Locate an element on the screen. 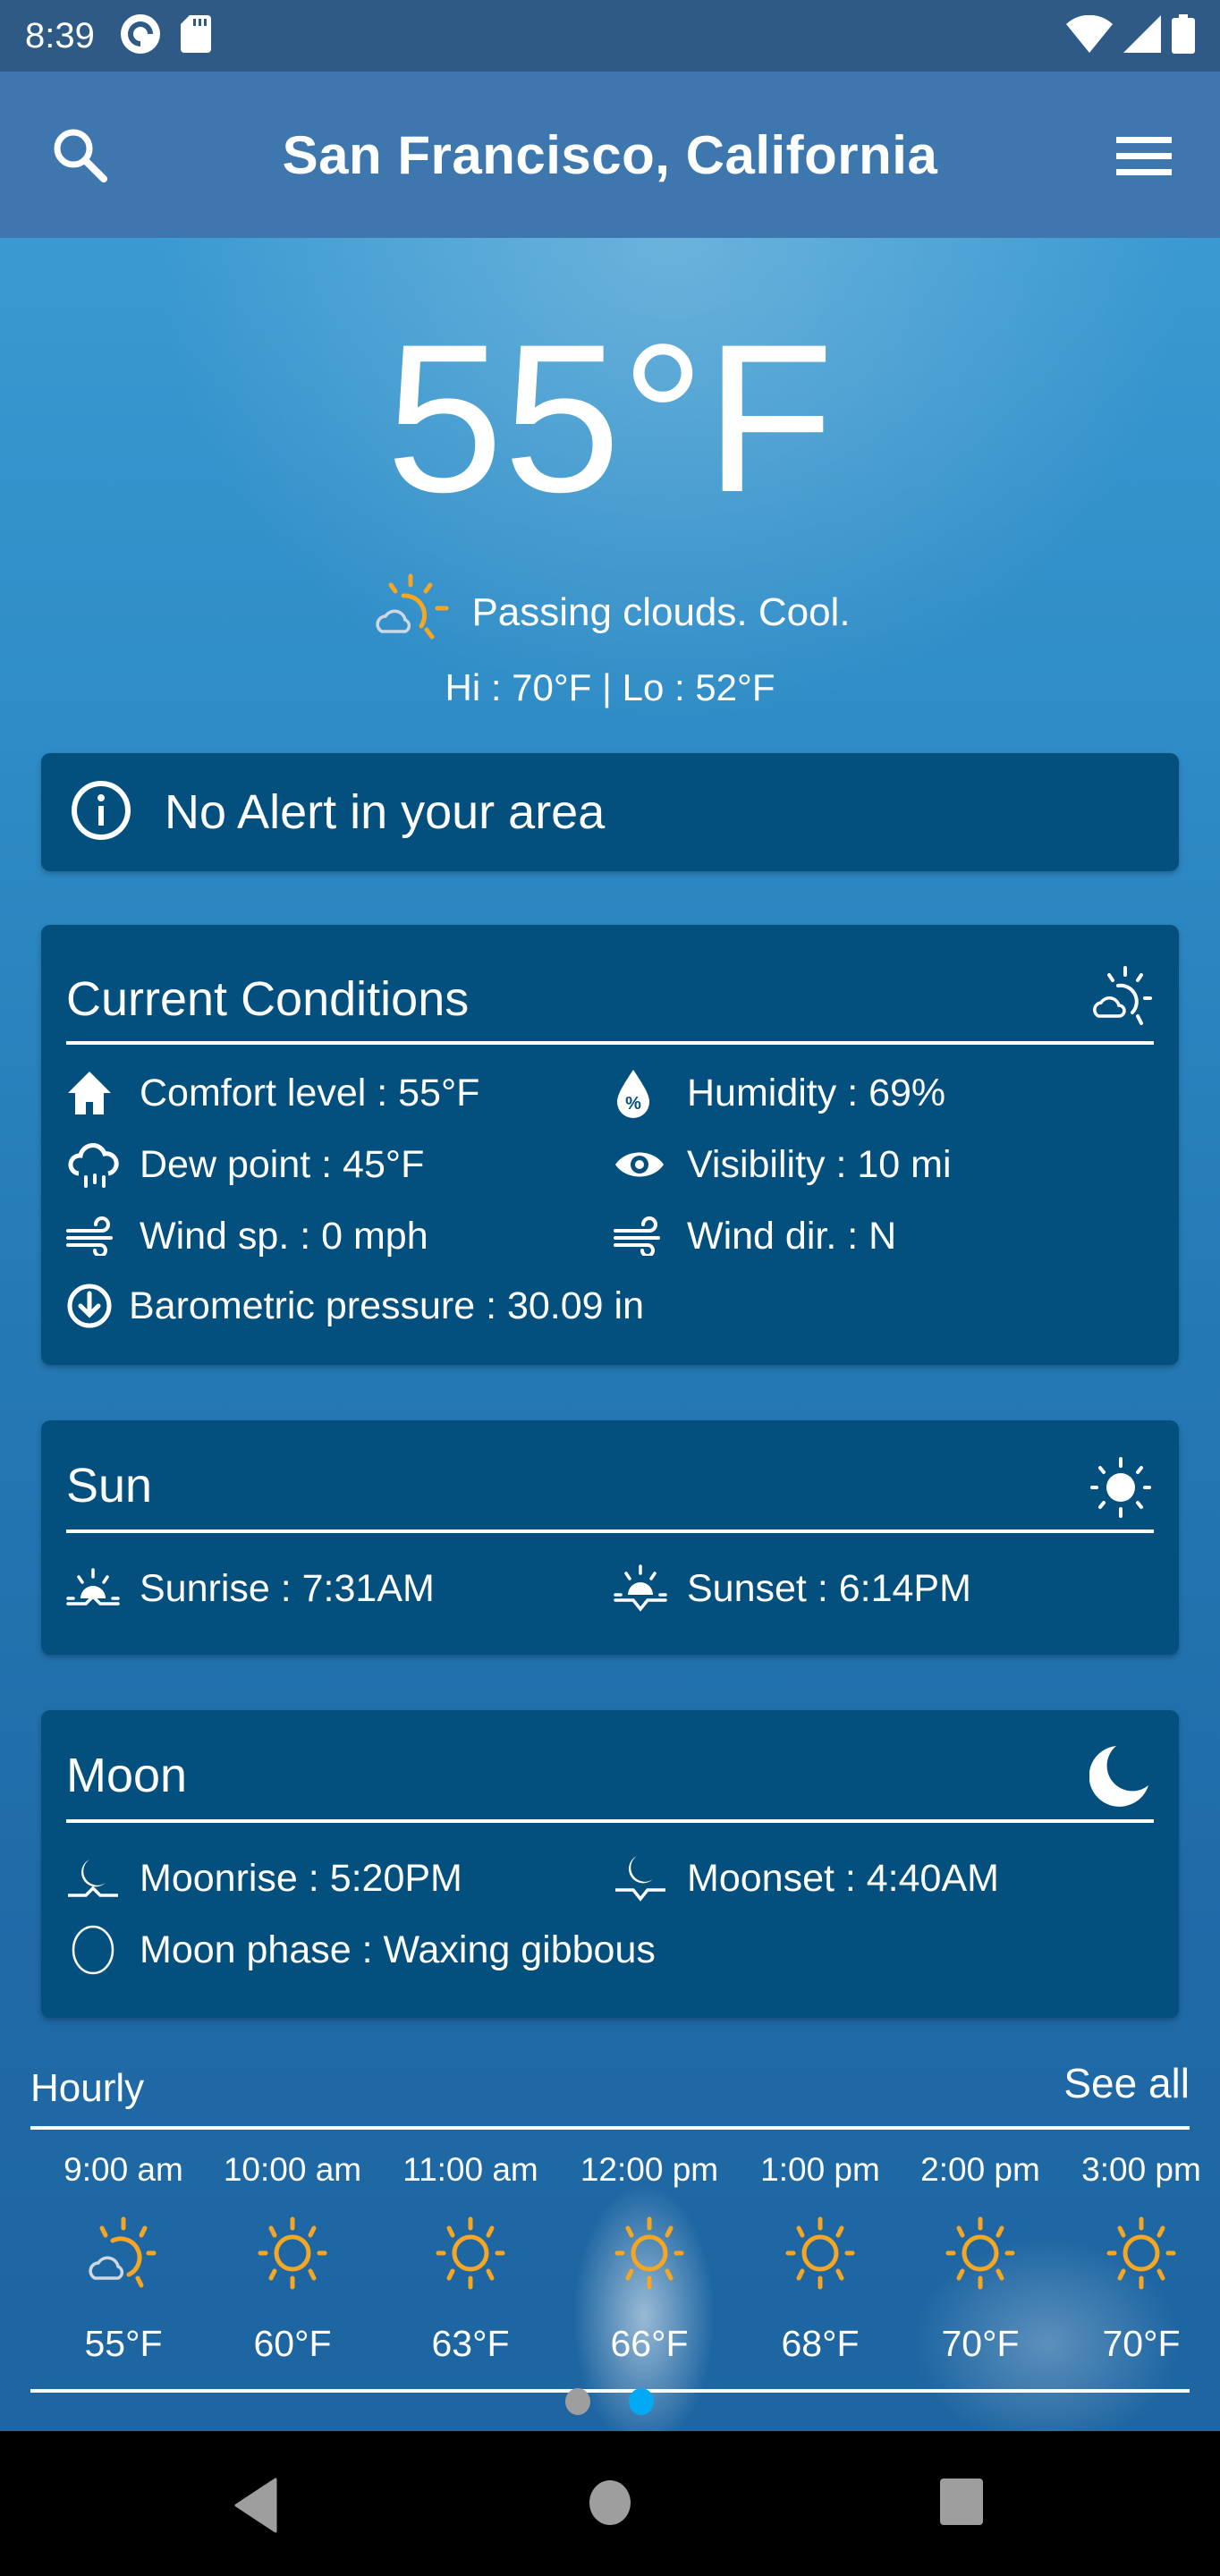 This screenshot has width=1220, height=2576. eye-icon is located at coordinates (640, 1165).